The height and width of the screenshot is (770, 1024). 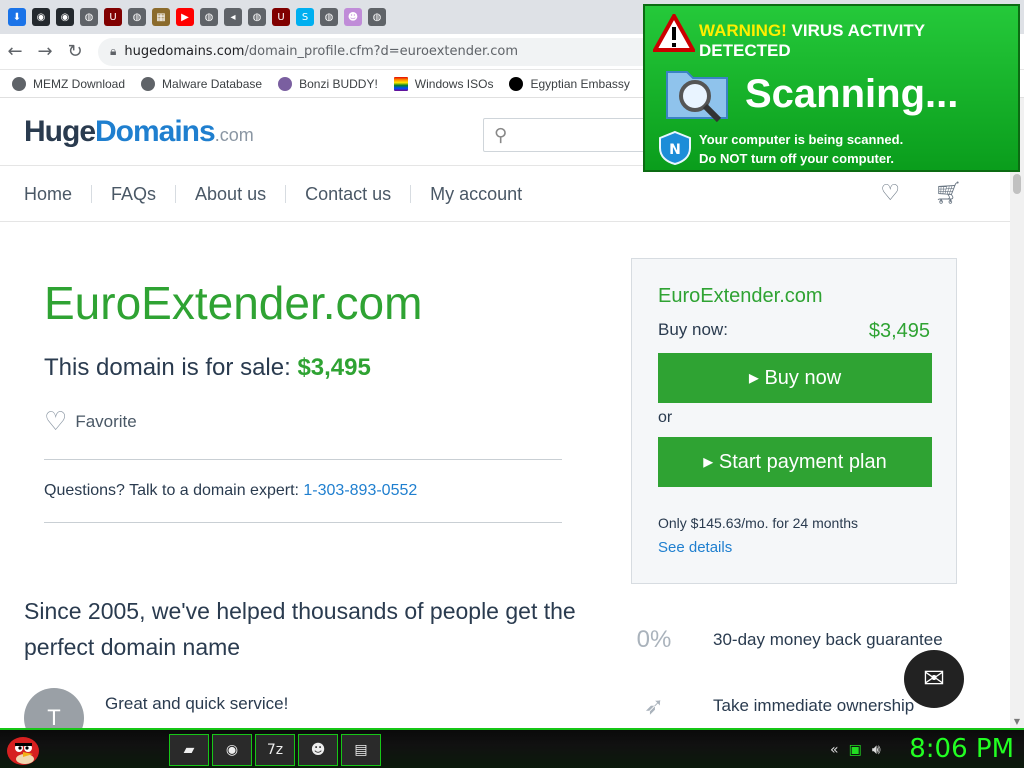 I want to click on speaker-icon: ◂, so click(x=233, y=17).